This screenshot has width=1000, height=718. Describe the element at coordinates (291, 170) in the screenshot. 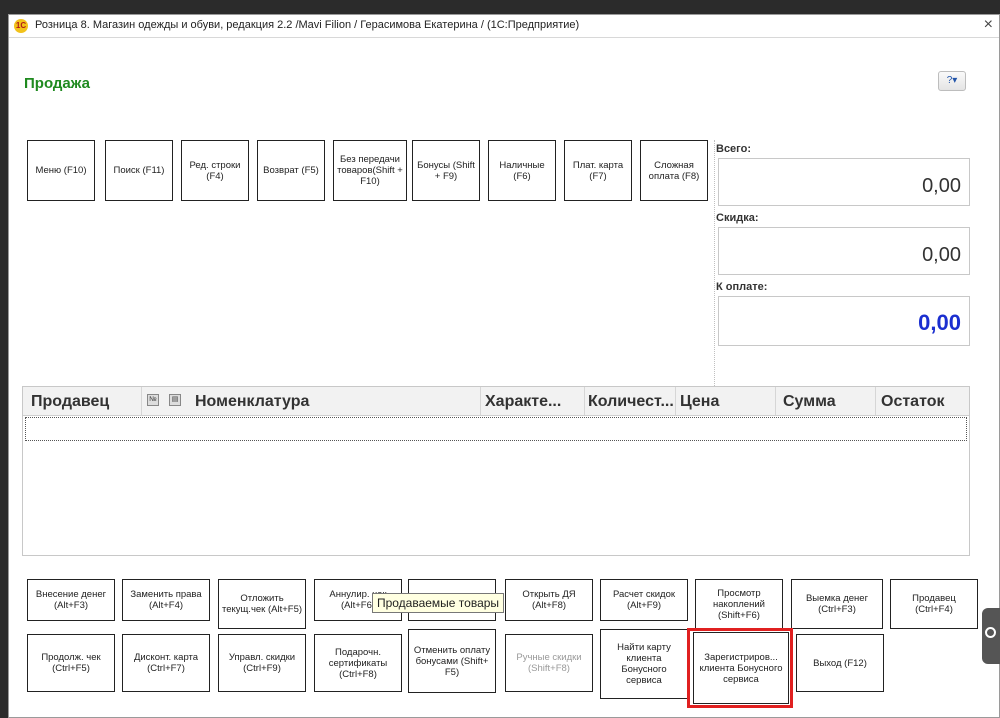

I see `return-button: Возврат (F5)` at that location.